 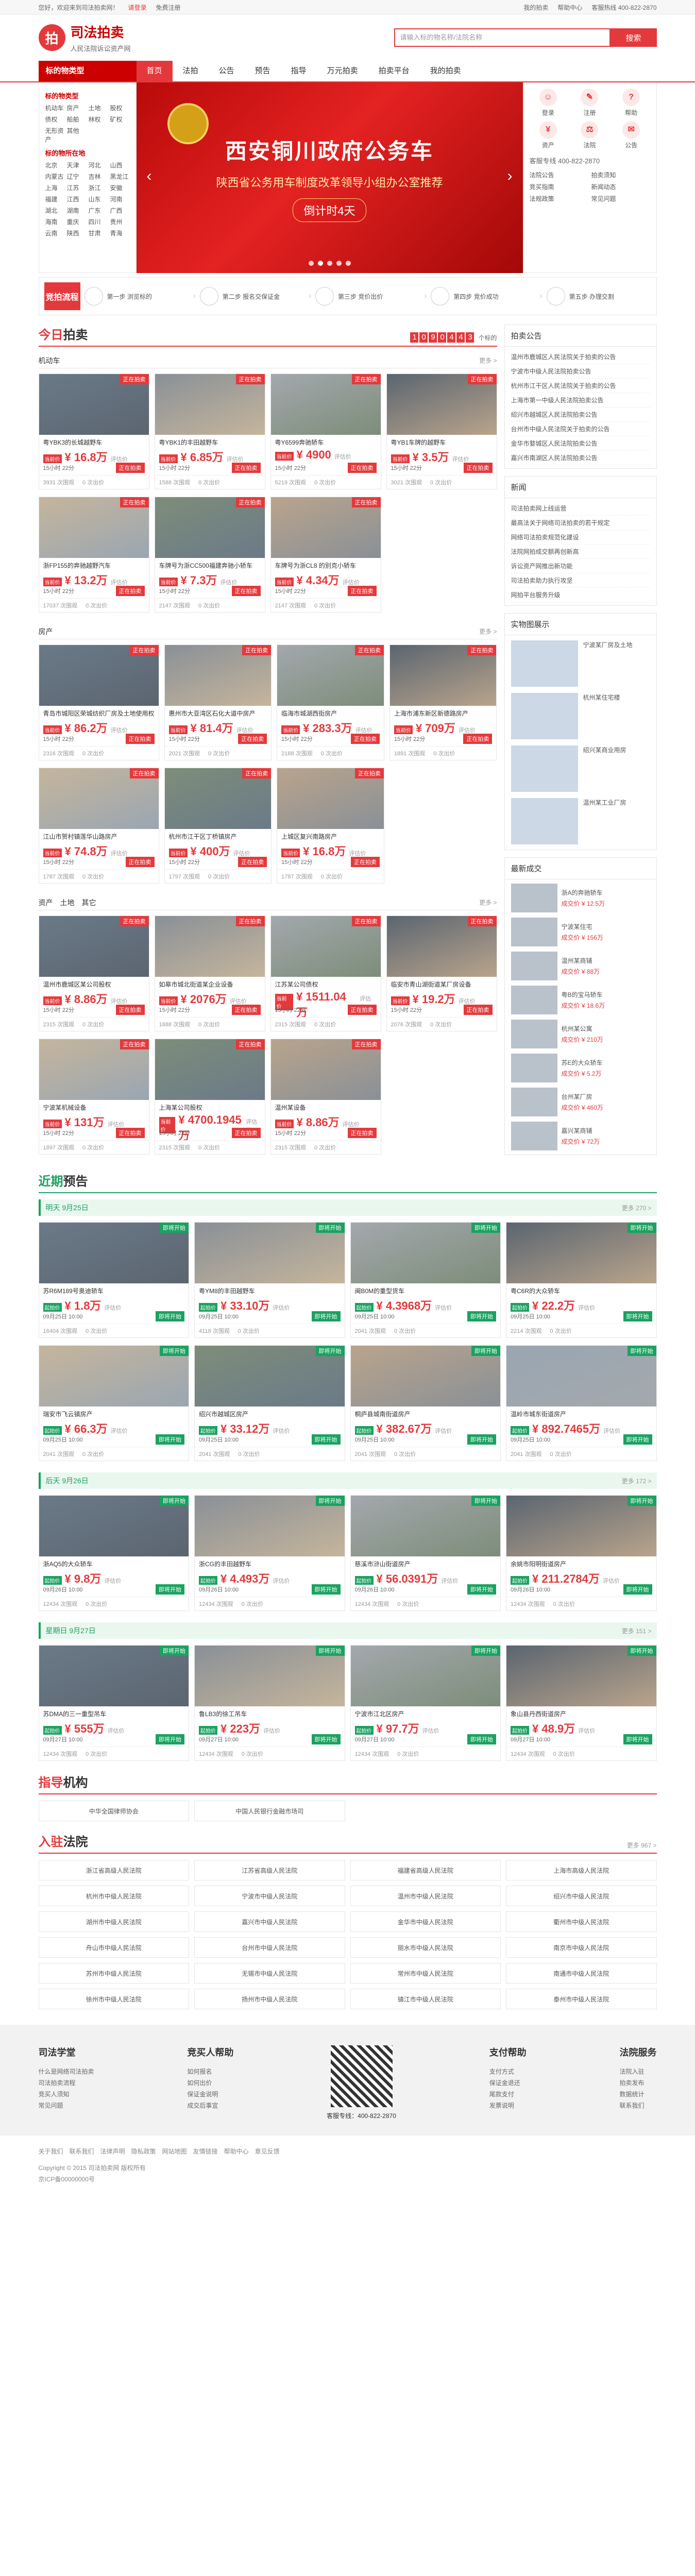 What do you see at coordinates (633, 37) in the screenshot?
I see `search-button: 搜索` at bounding box center [633, 37].